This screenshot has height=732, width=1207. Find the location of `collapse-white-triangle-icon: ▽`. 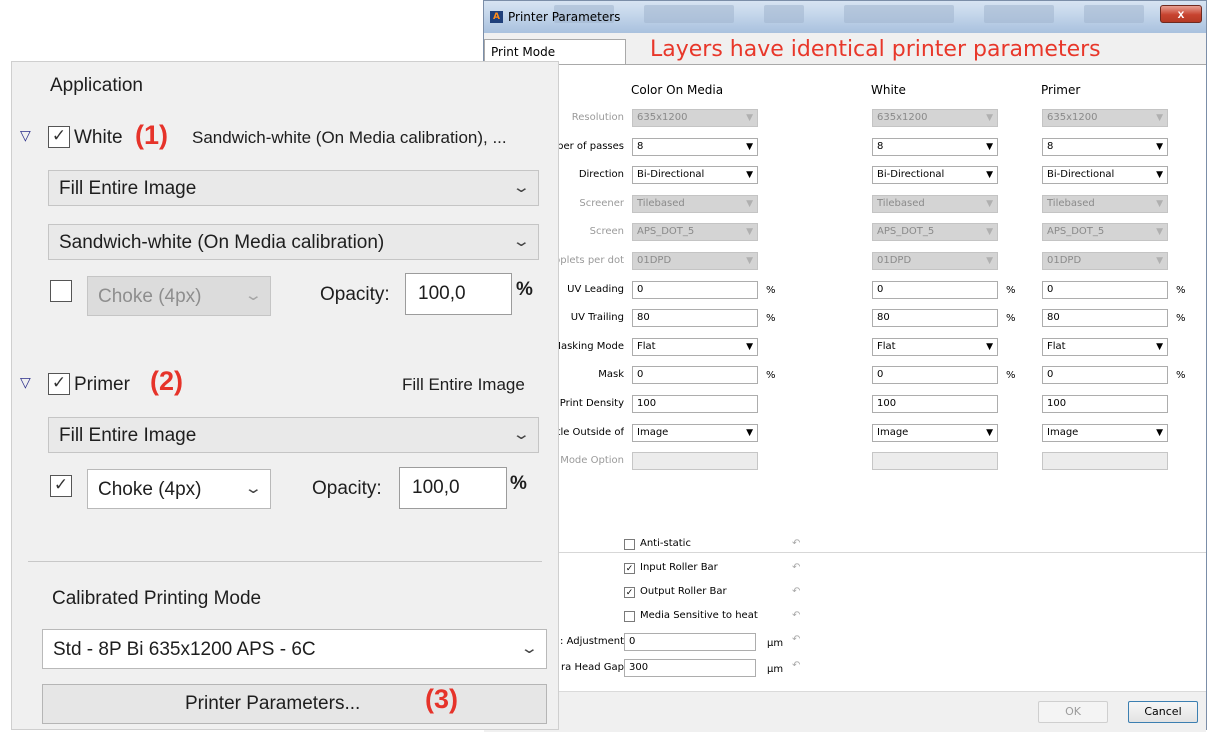

collapse-white-triangle-icon: ▽ is located at coordinates (25, 135).